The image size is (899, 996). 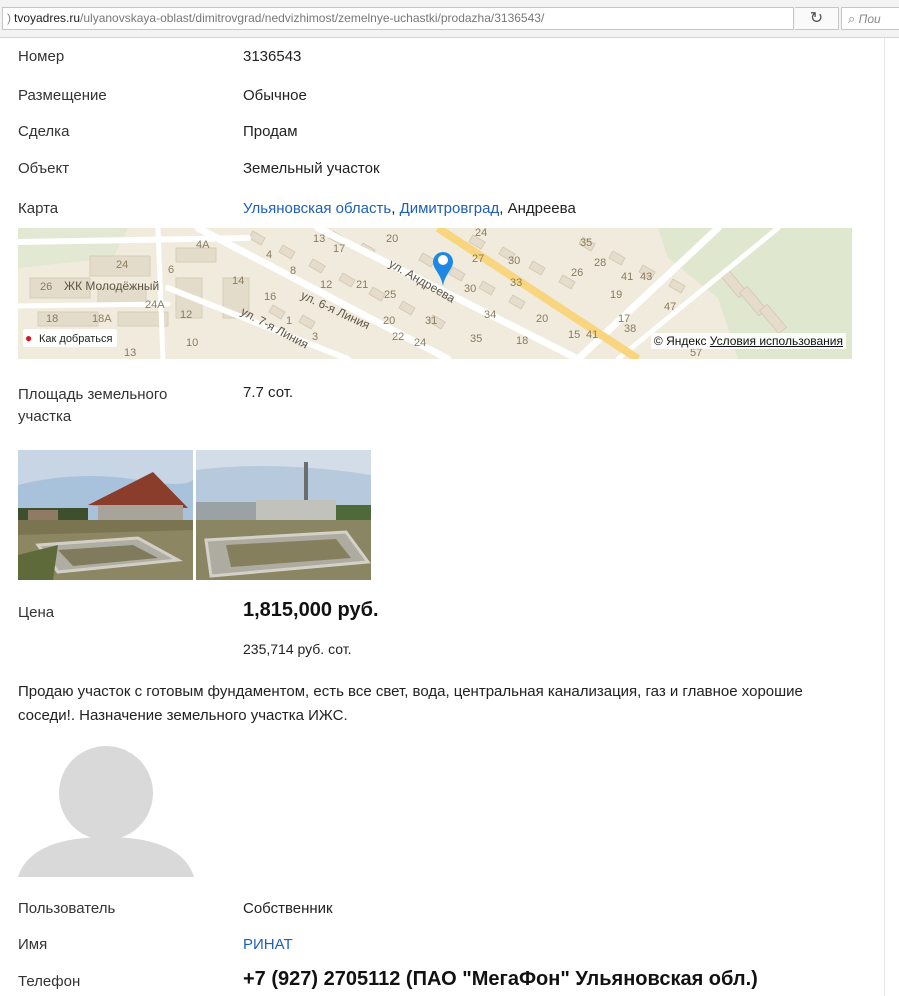 What do you see at coordinates (450, 208) in the screenshot?
I see `city-link: Димитровград` at bounding box center [450, 208].